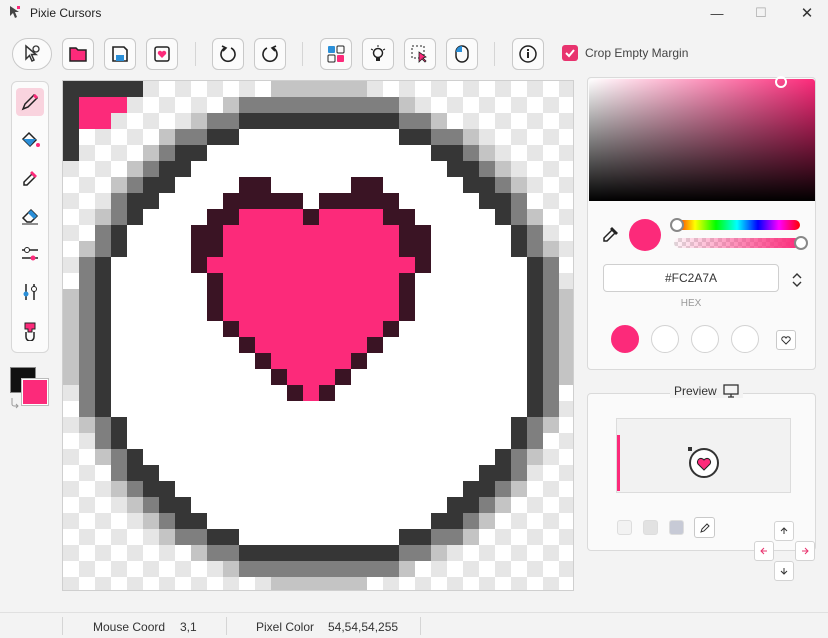  What do you see at coordinates (703, 462) in the screenshot?
I see `cursor-preview-icon` at bounding box center [703, 462].